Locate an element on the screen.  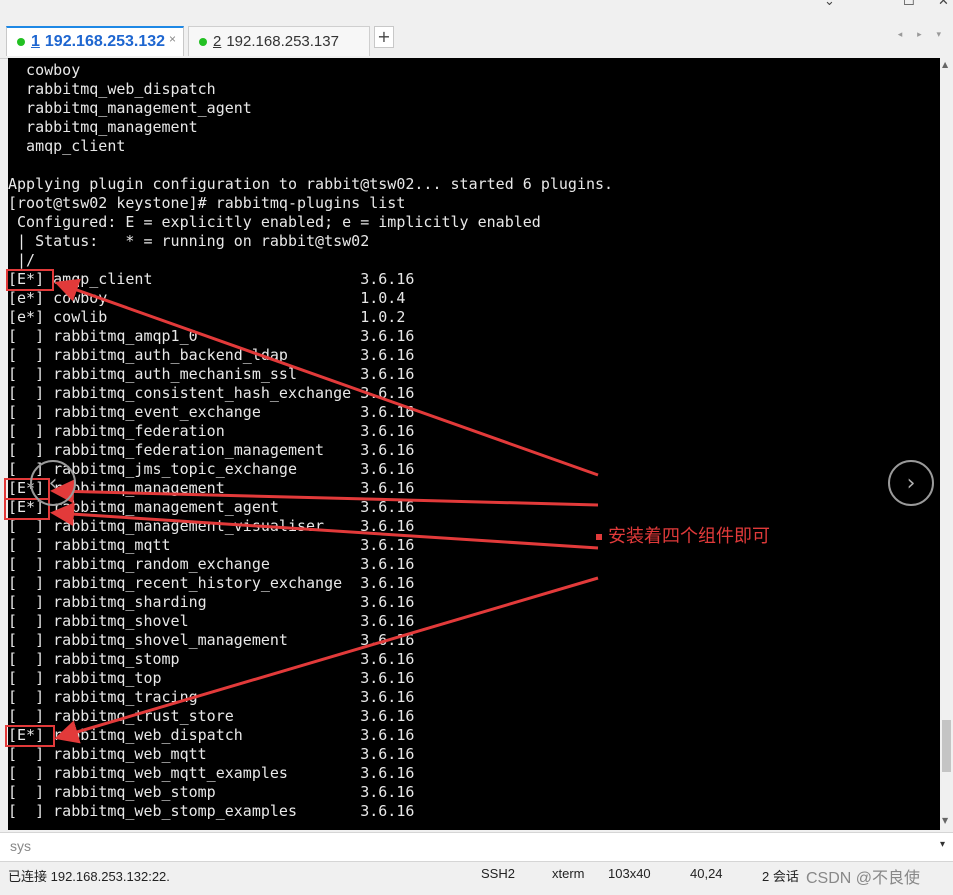
chevron-left-icon: ‹ is located at coordinates (53, 483).